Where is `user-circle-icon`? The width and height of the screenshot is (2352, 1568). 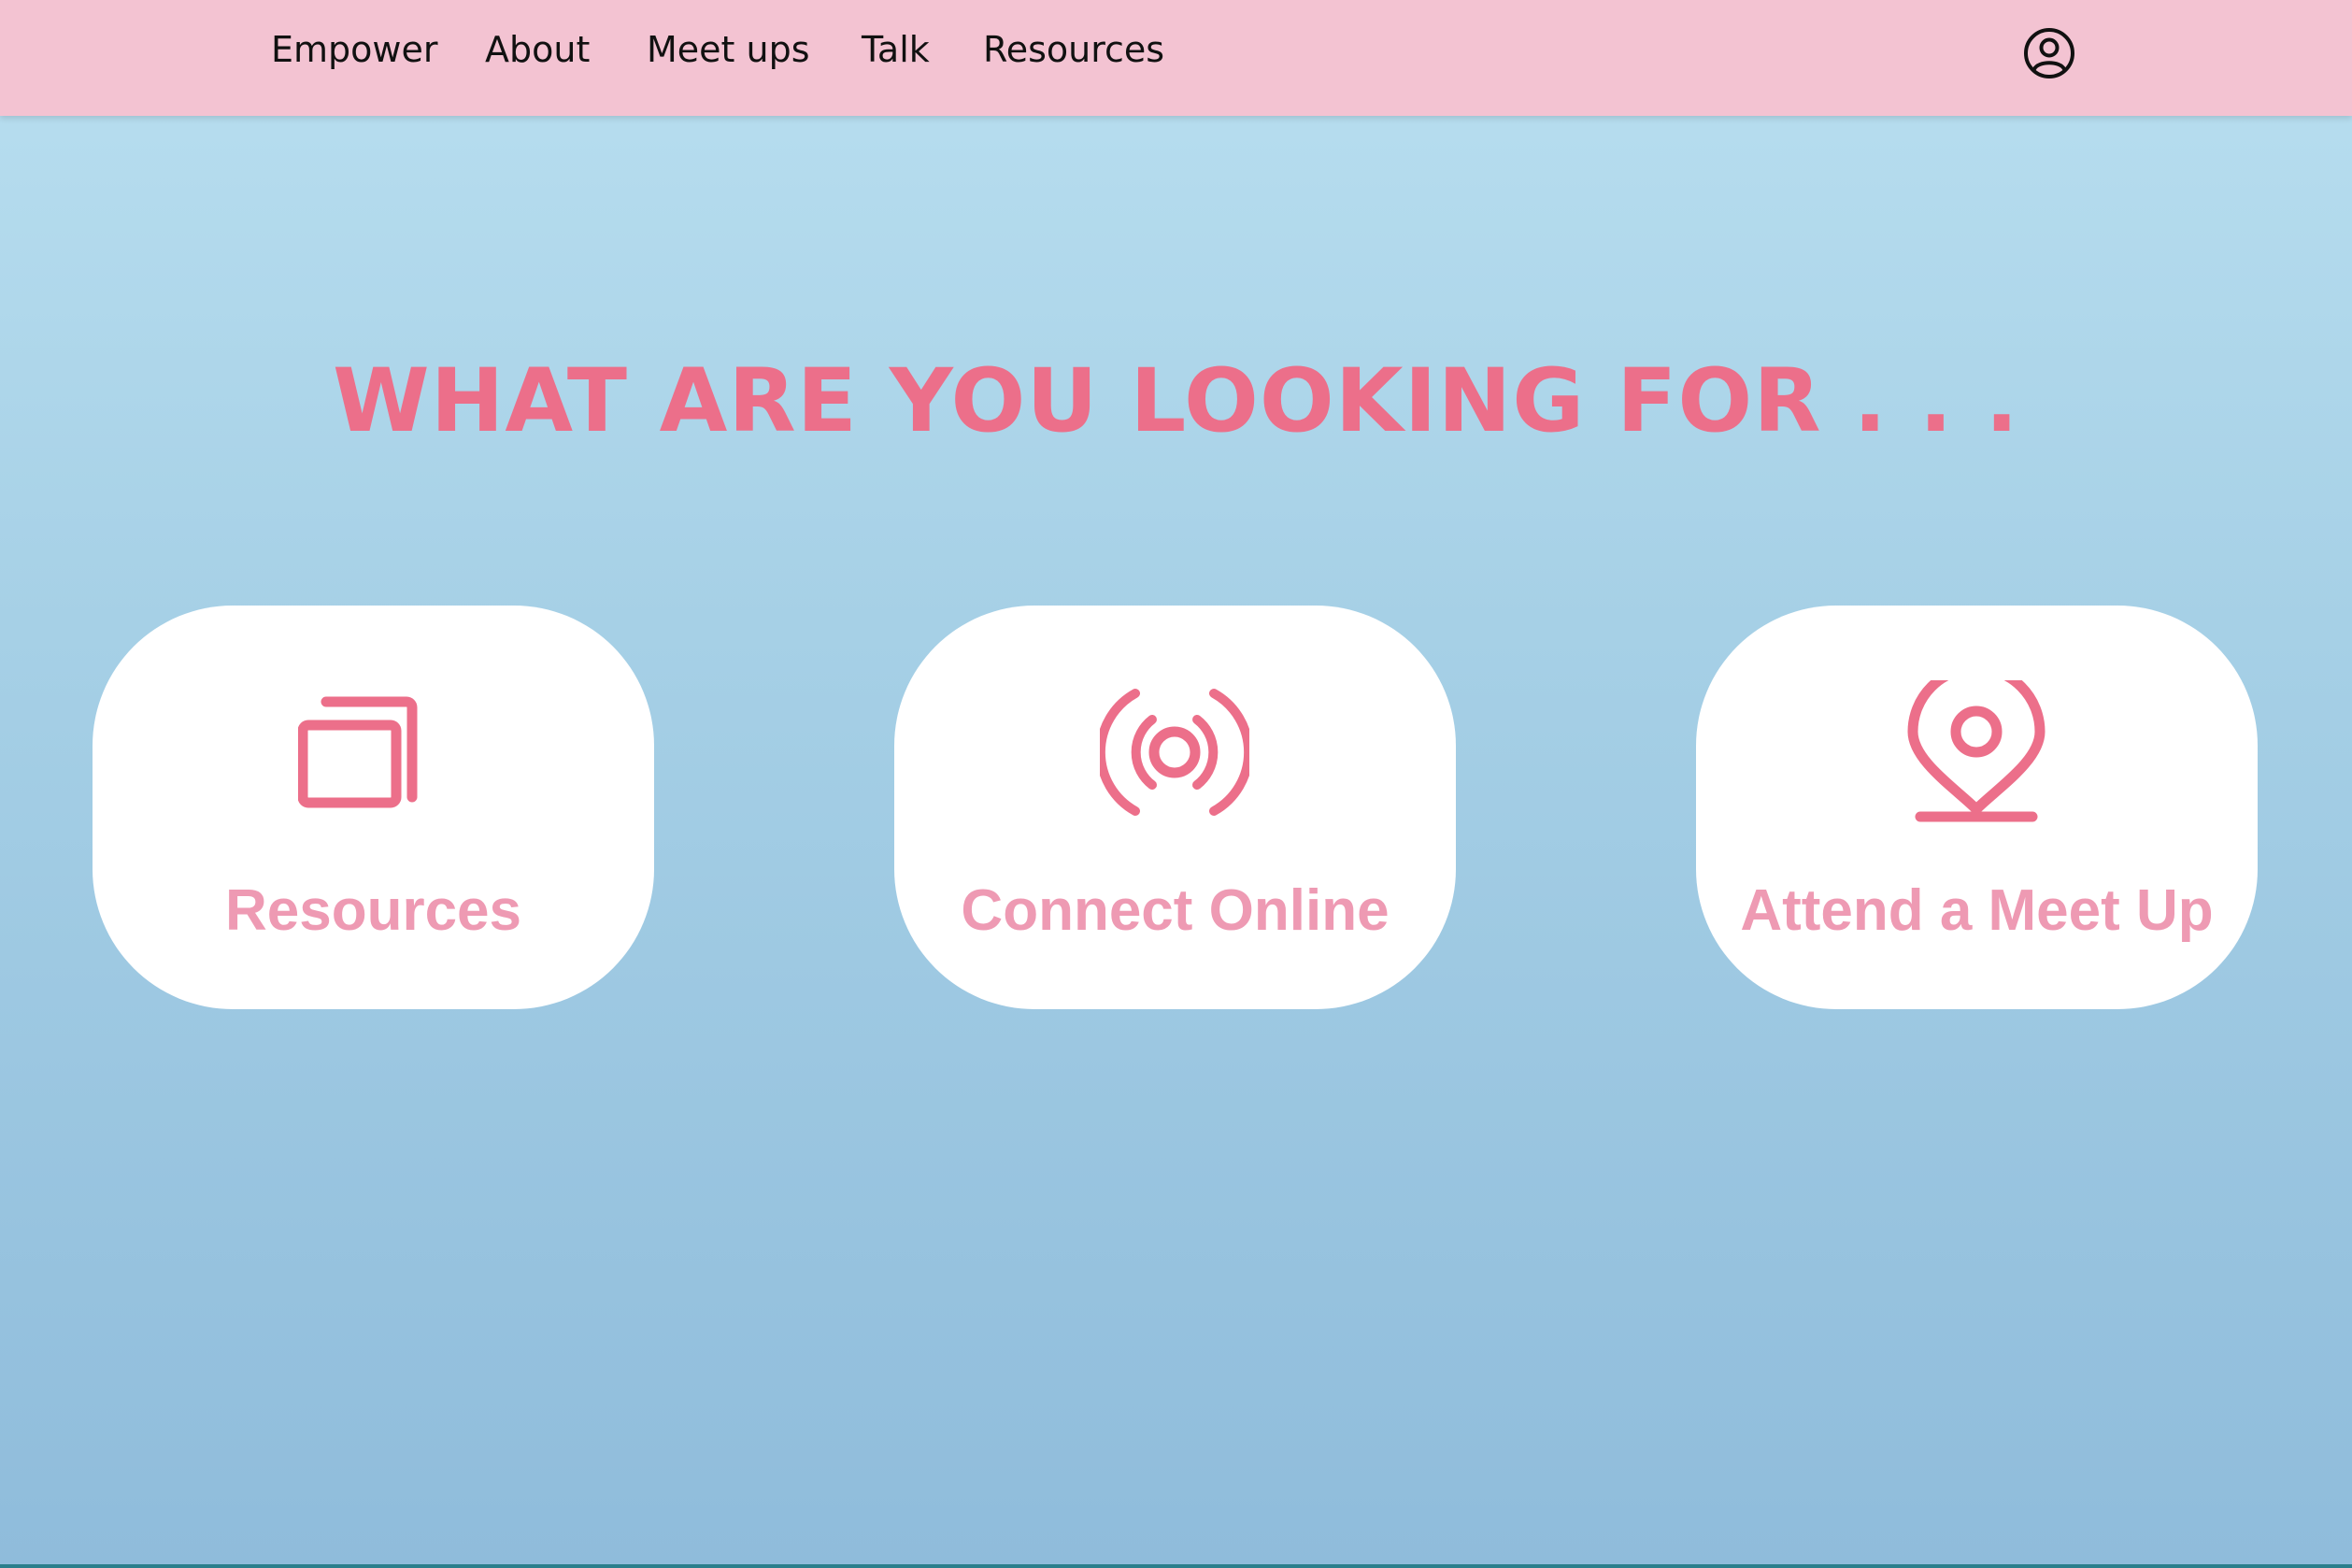 user-circle-icon is located at coordinates (2049, 53).